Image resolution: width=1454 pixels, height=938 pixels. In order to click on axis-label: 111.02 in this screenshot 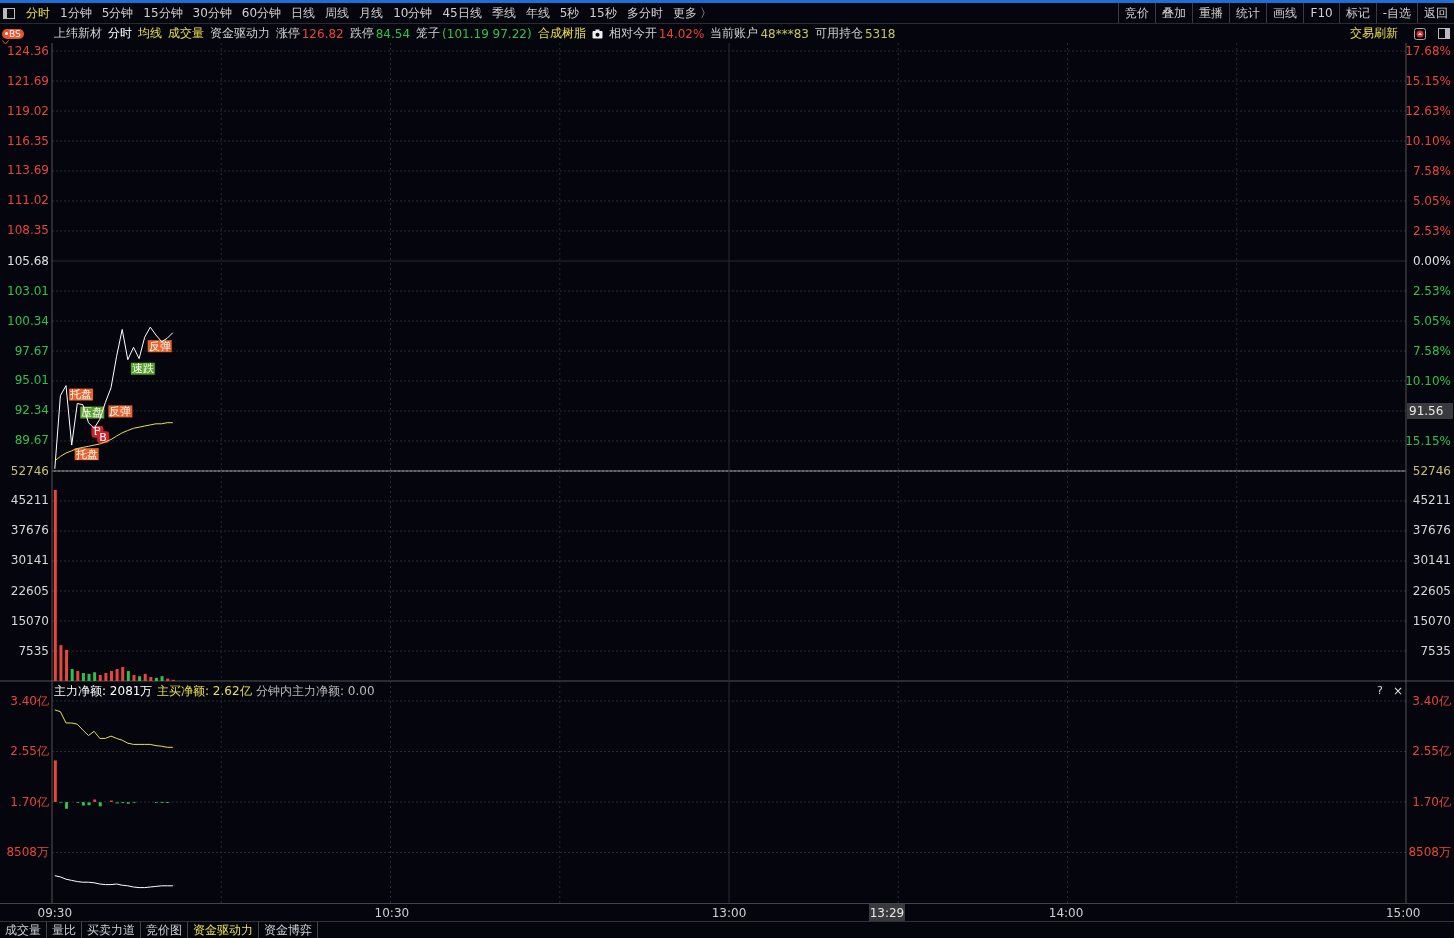, I will do `click(28, 200)`.